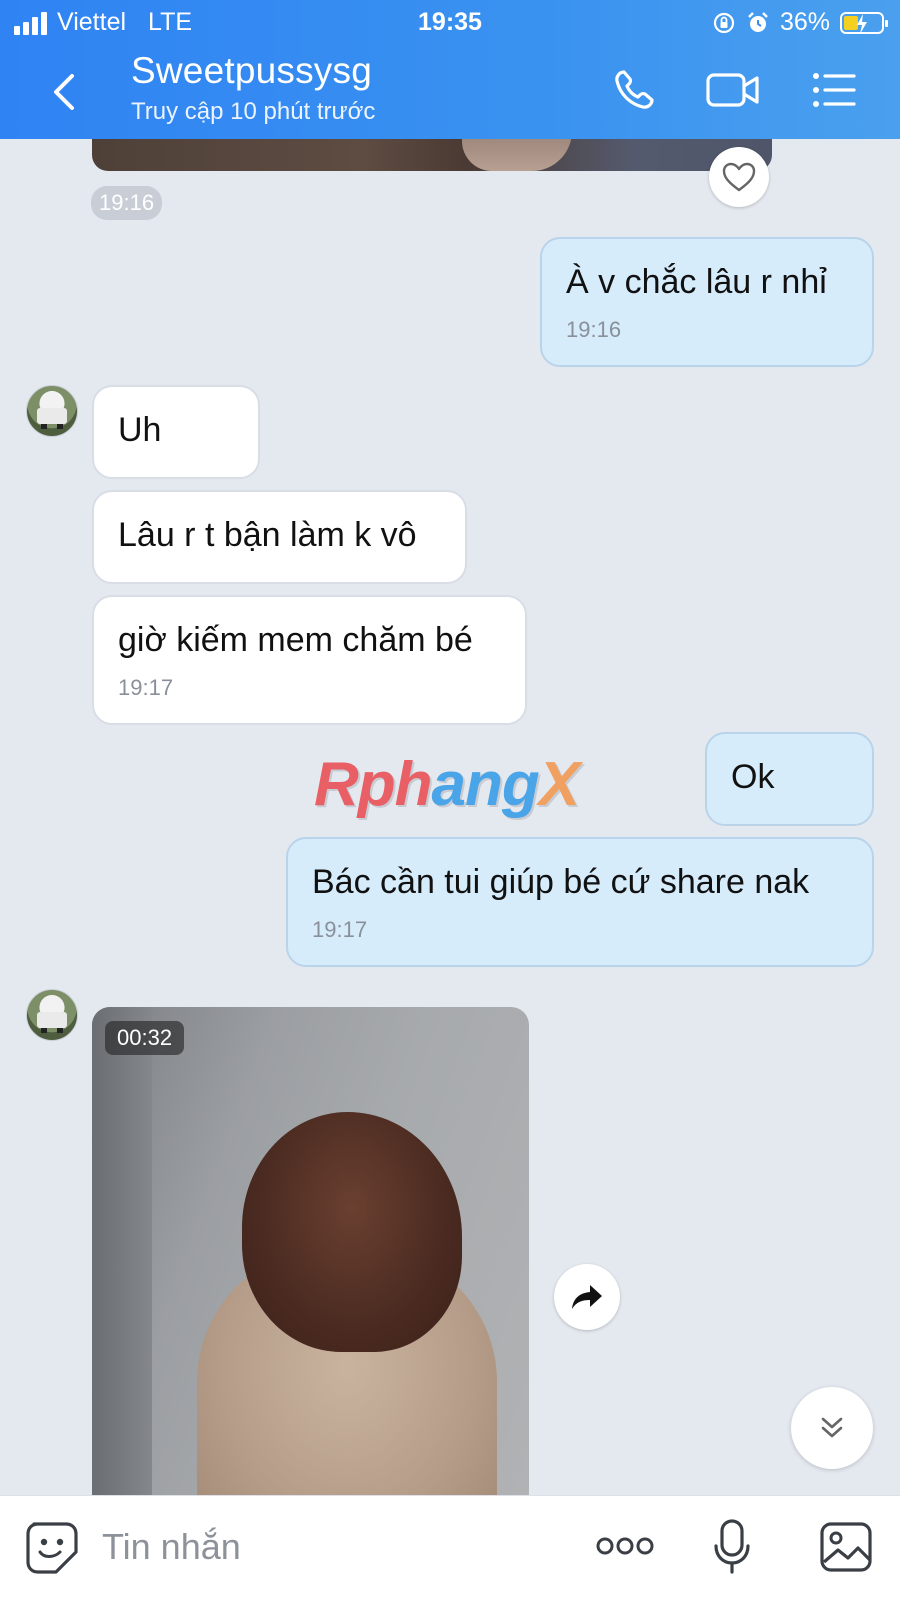 Image resolution: width=900 pixels, height=1600 pixels. I want to click on image-icon, so click(846, 1547).